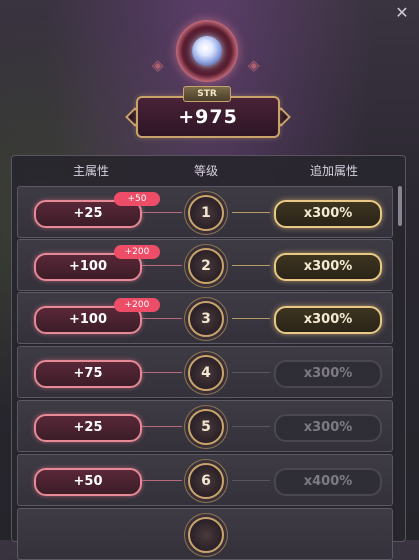 The image size is (419, 560). Describe the element at coordinates (400, 206) in the screenshot. I see `scrollbar-thumb` at that location.